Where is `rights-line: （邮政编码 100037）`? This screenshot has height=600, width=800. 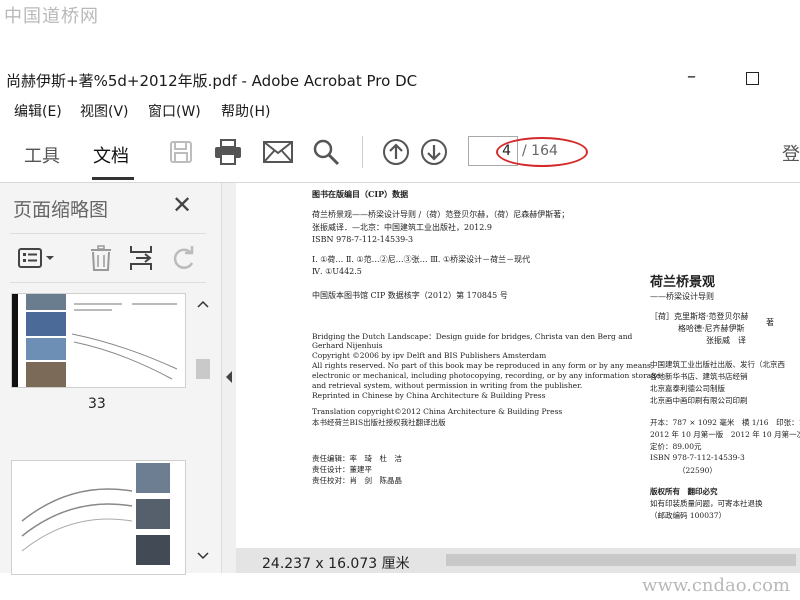 rights-line: （邮政编码 100037） is located at coordinates (688, 515).